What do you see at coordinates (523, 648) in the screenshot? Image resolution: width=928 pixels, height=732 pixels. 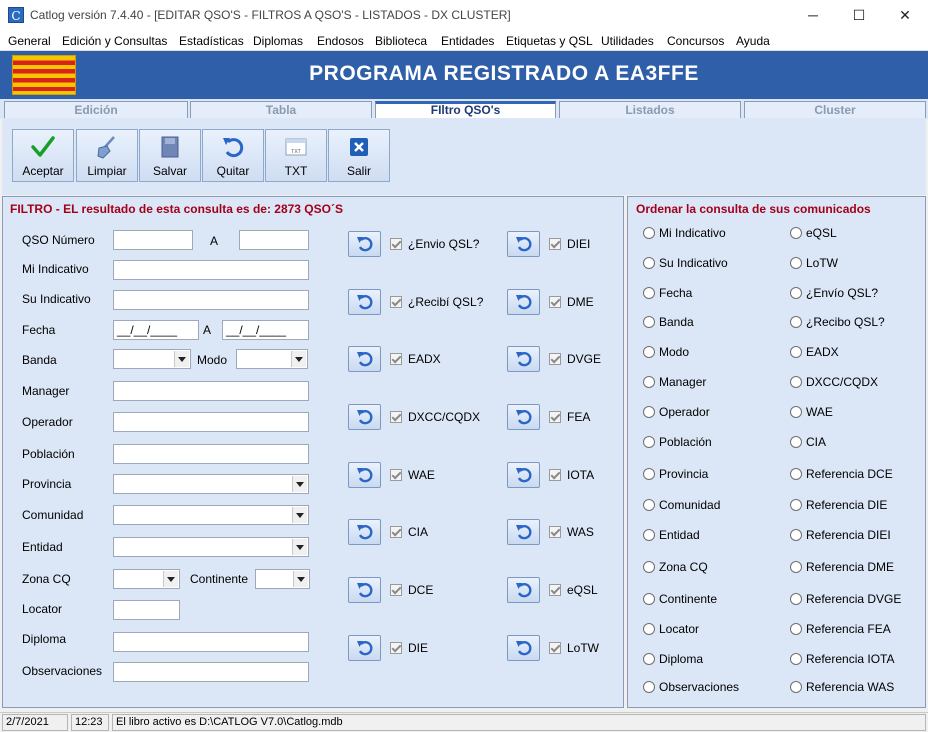 I see `reset-right-7-button` at bounding box center [523, 648].